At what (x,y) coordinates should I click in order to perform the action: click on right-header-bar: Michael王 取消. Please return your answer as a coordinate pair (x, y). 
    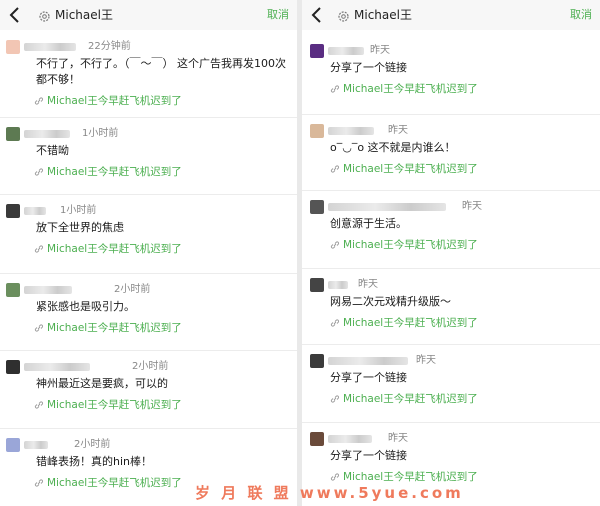
    Looking at the image, I should click on (451, 15).